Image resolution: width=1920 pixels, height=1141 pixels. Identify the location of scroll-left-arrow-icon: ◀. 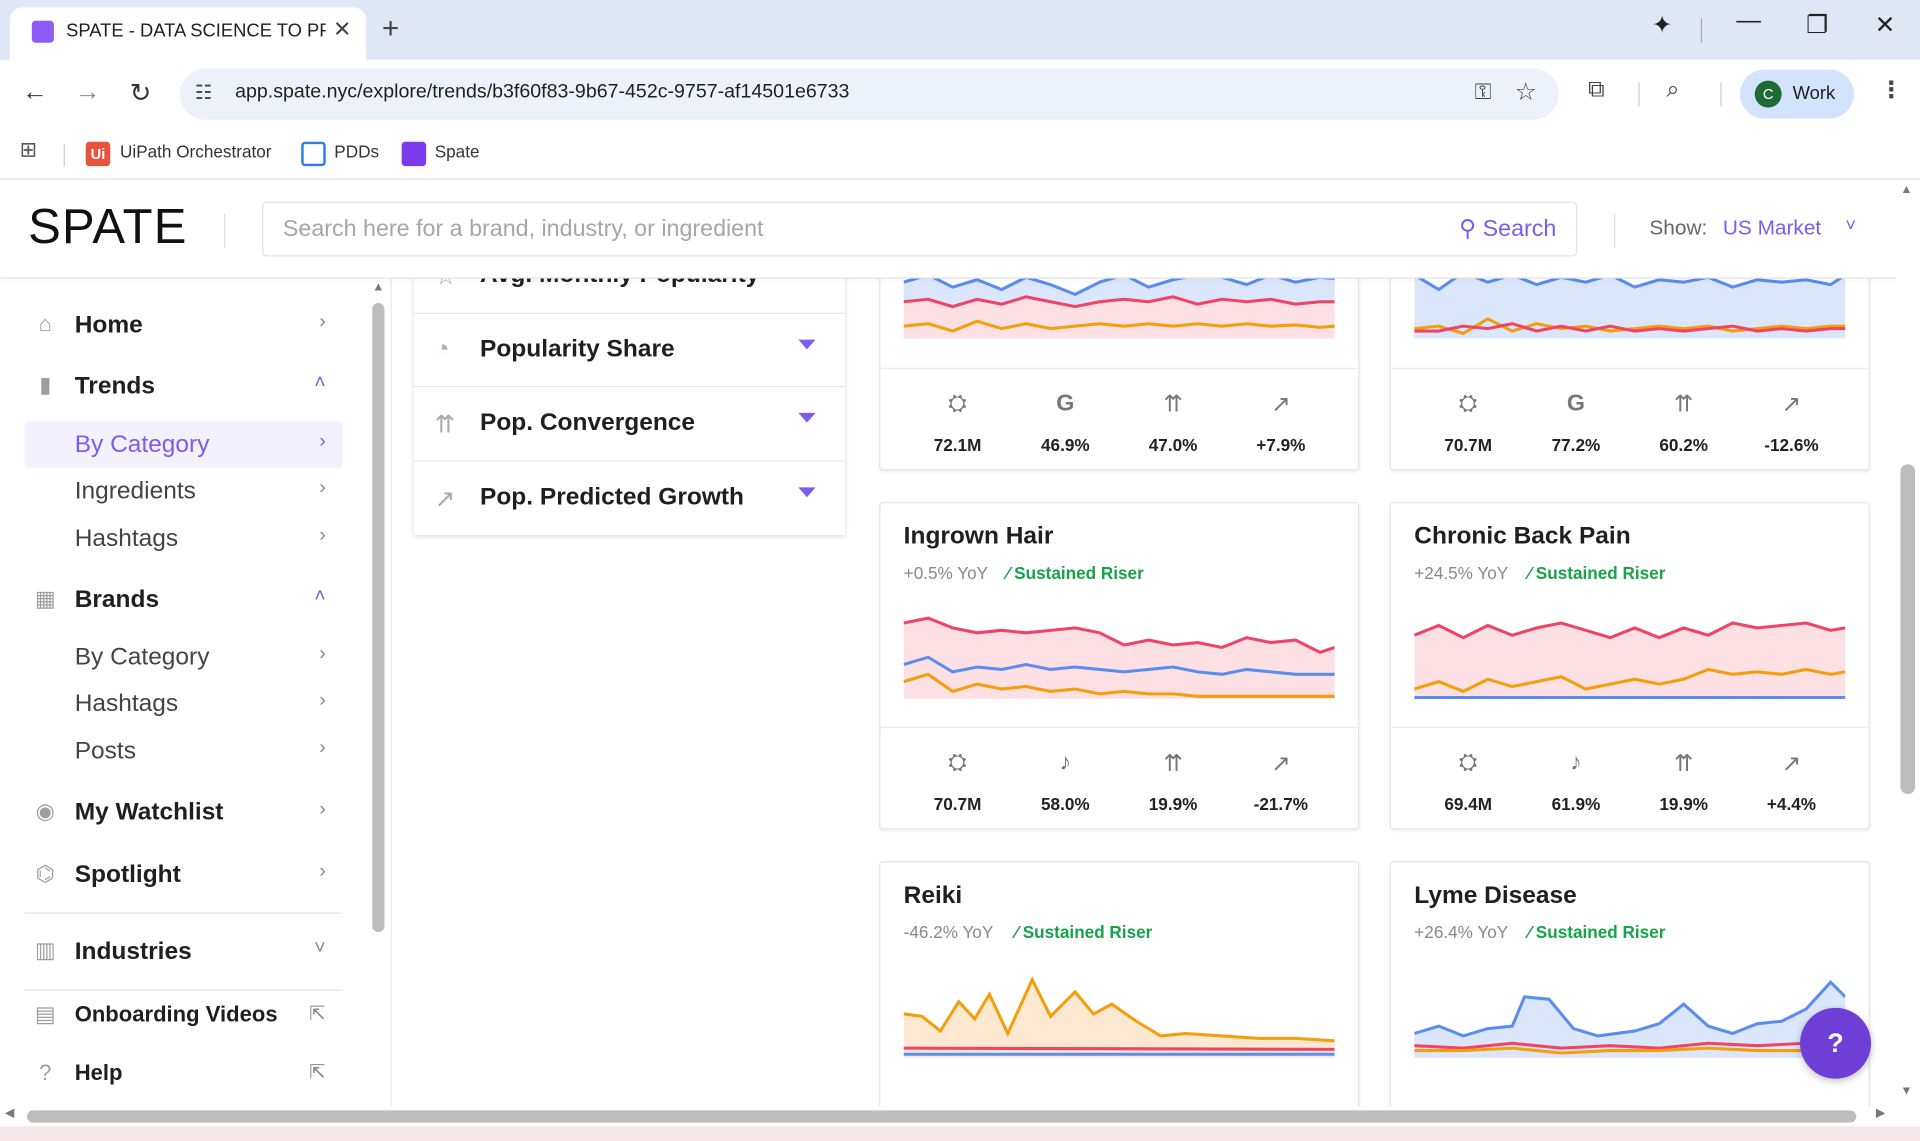
(9, 1113).